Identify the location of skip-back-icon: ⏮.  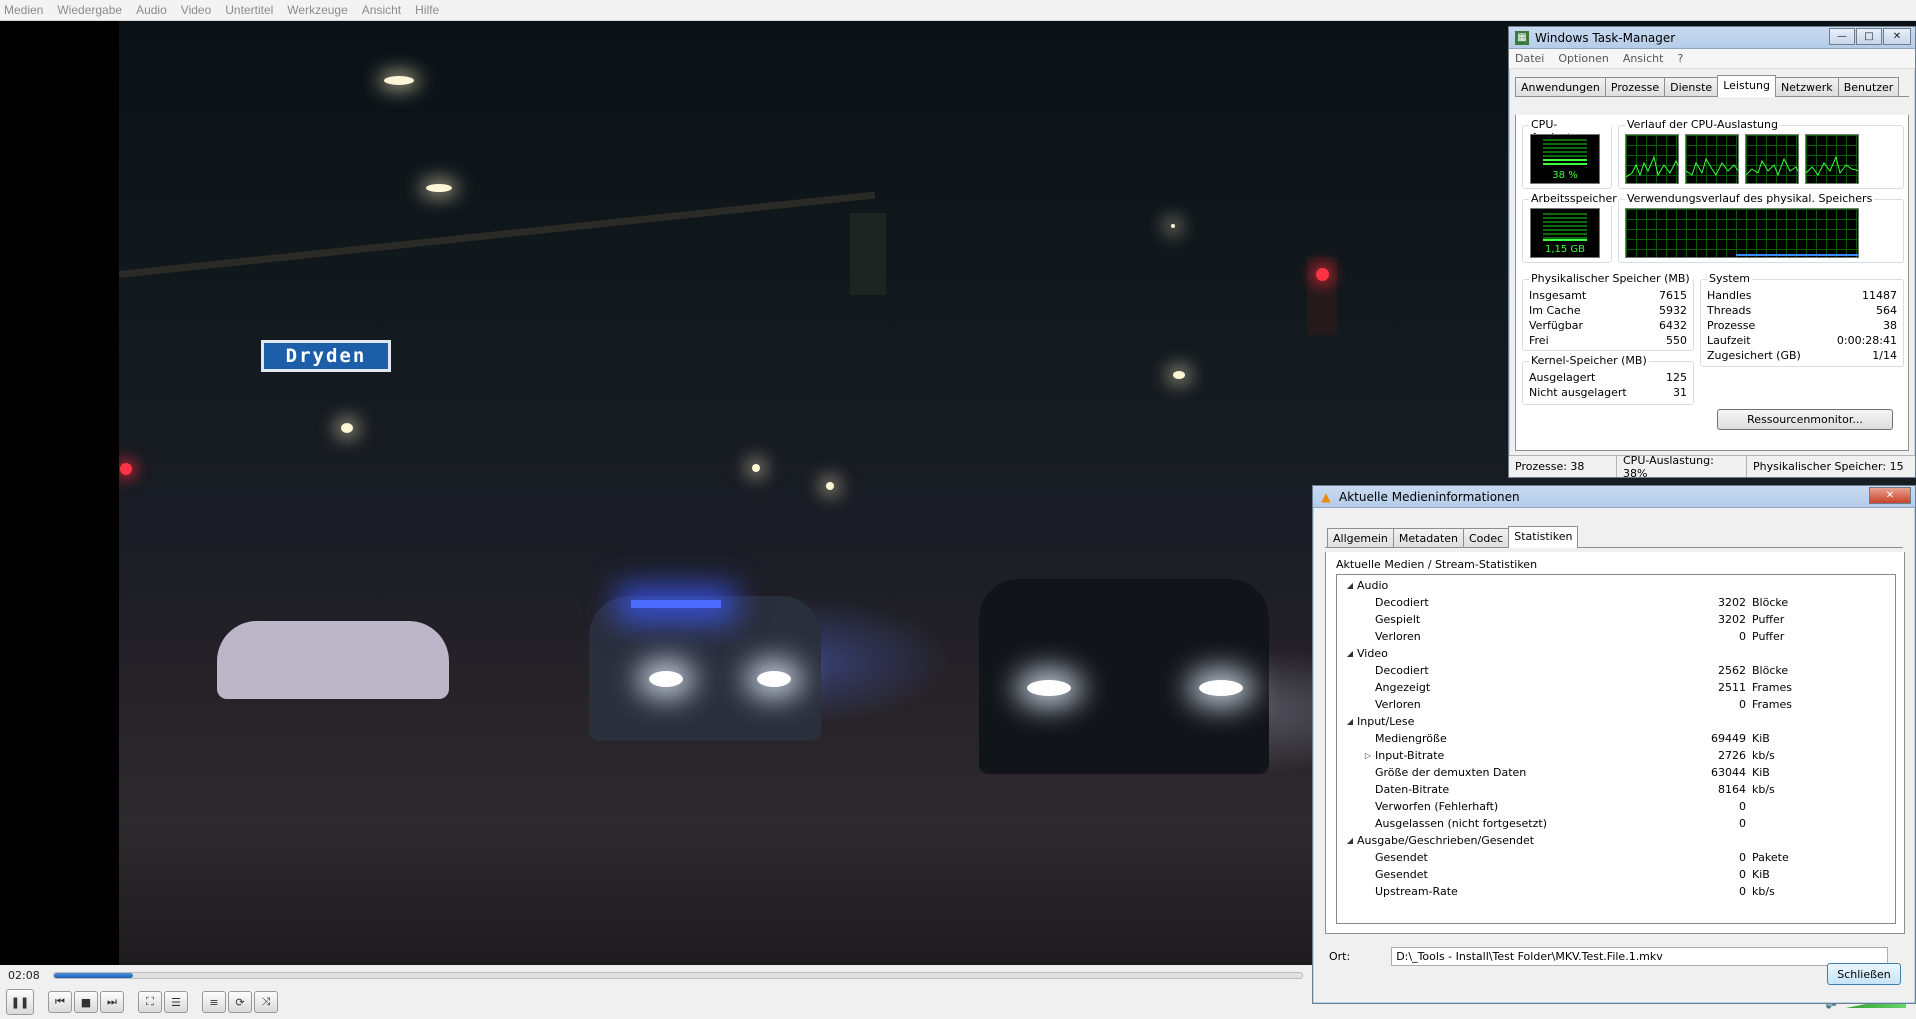
(60, 1001).